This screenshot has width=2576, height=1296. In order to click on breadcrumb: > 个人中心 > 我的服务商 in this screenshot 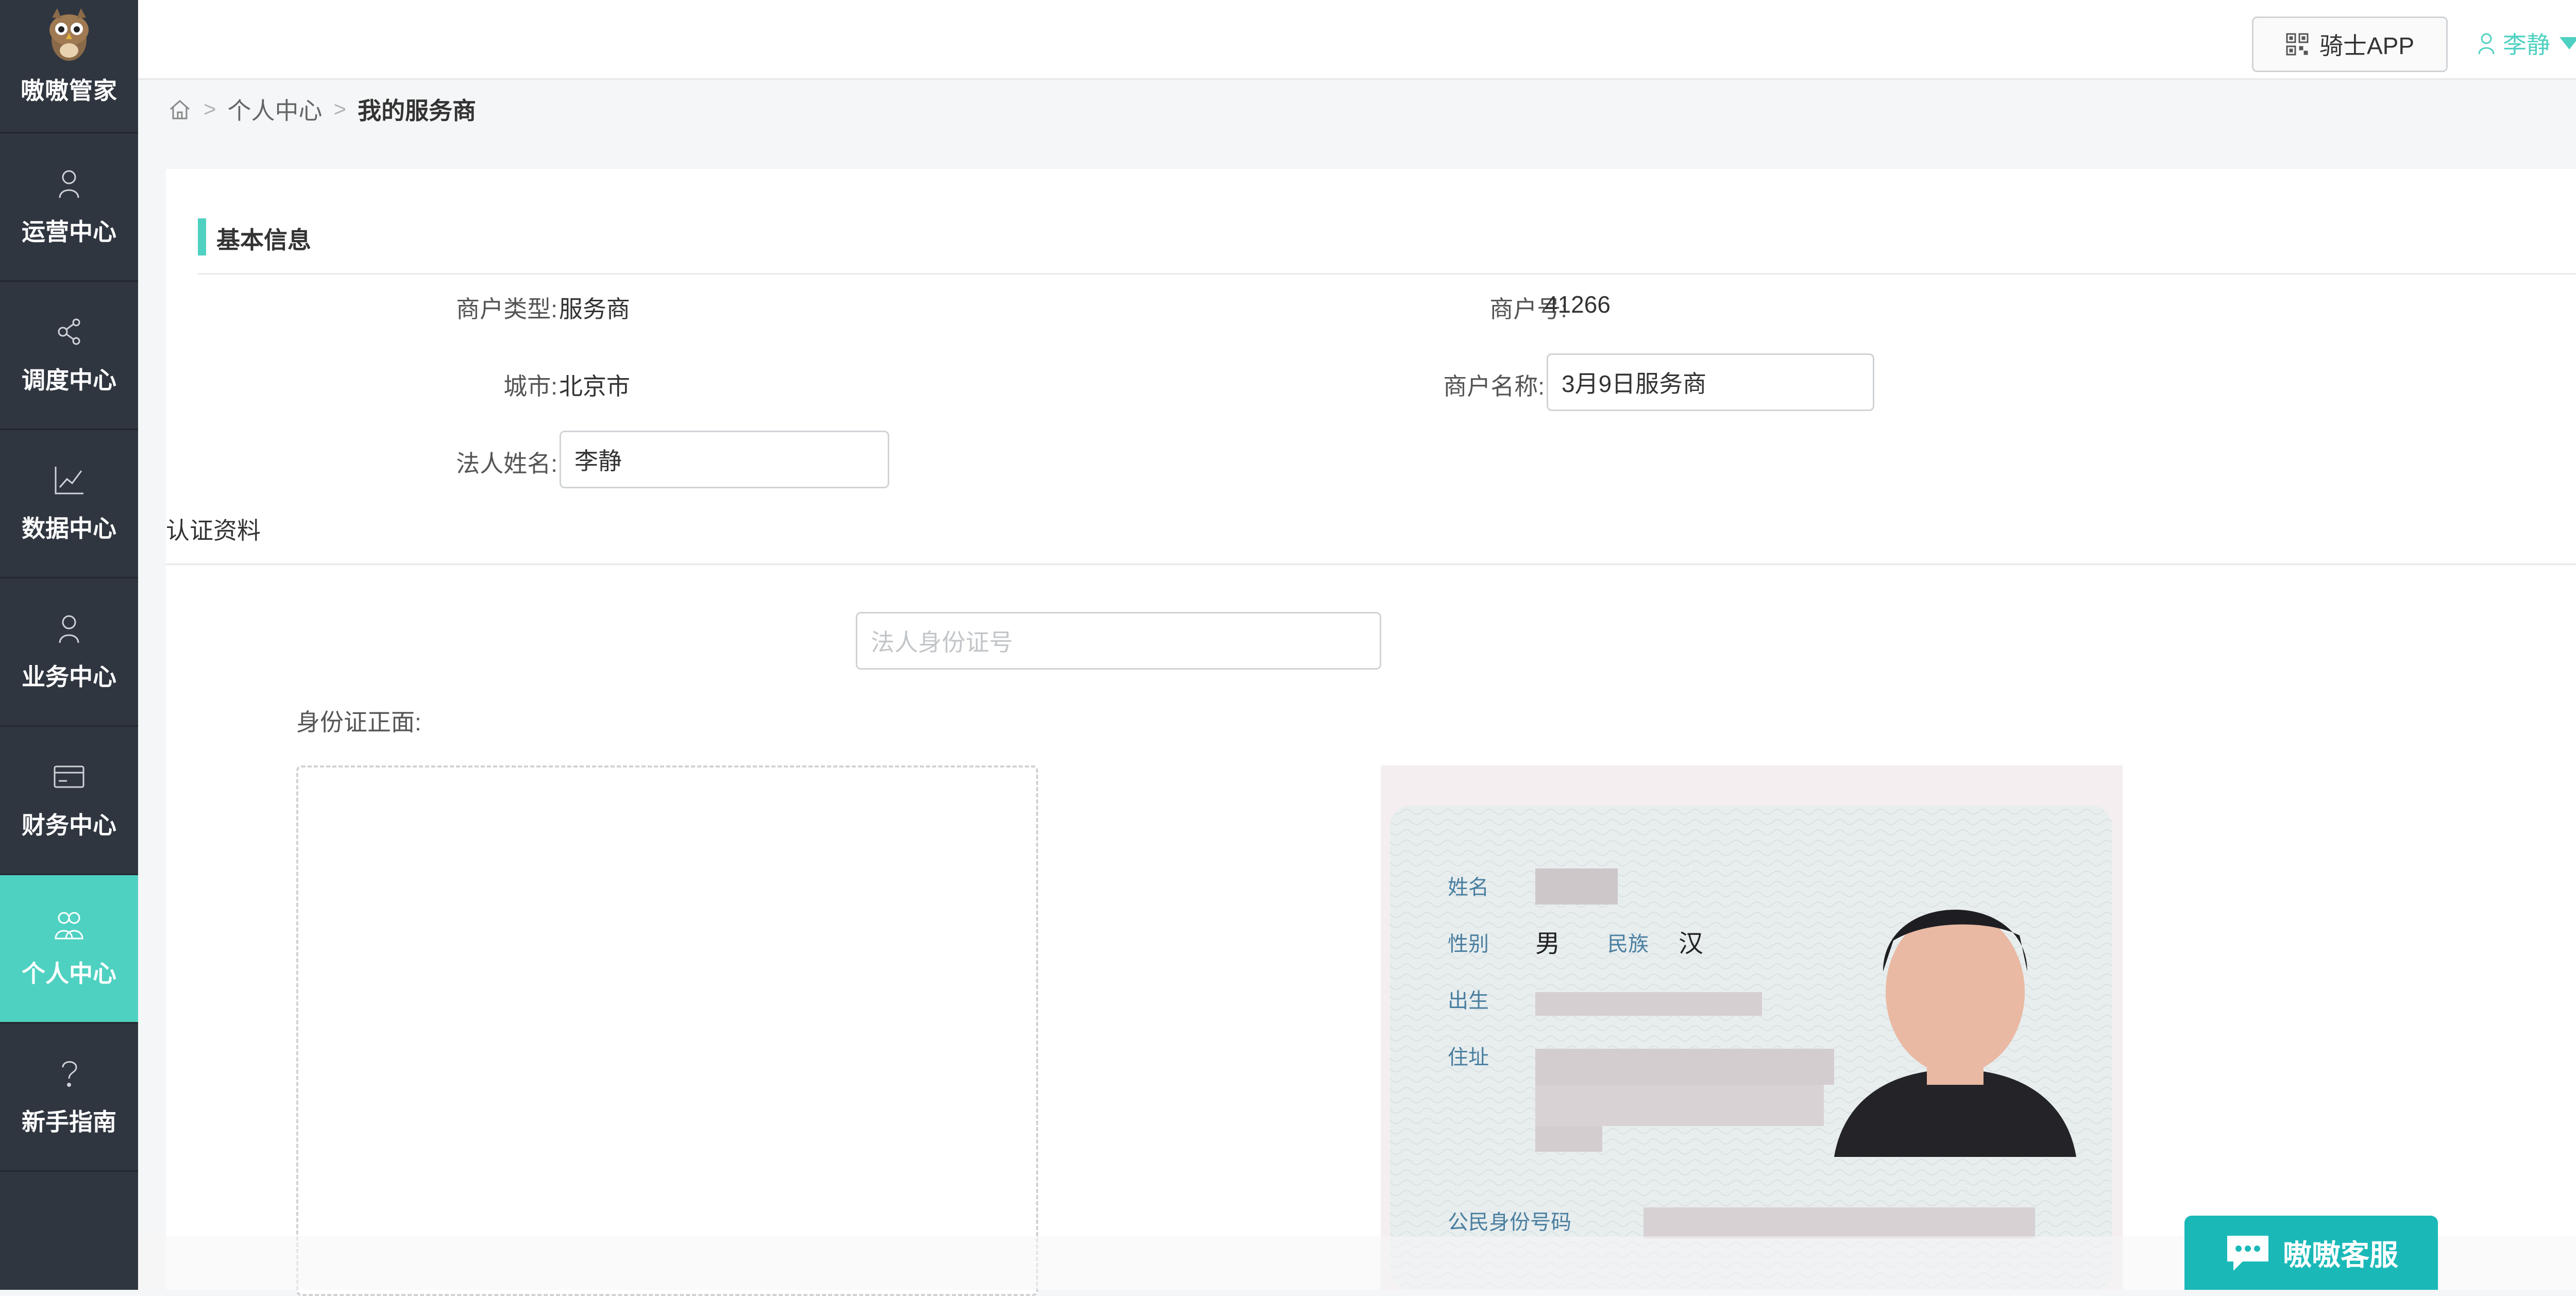, I will do `click(321, 109)`.